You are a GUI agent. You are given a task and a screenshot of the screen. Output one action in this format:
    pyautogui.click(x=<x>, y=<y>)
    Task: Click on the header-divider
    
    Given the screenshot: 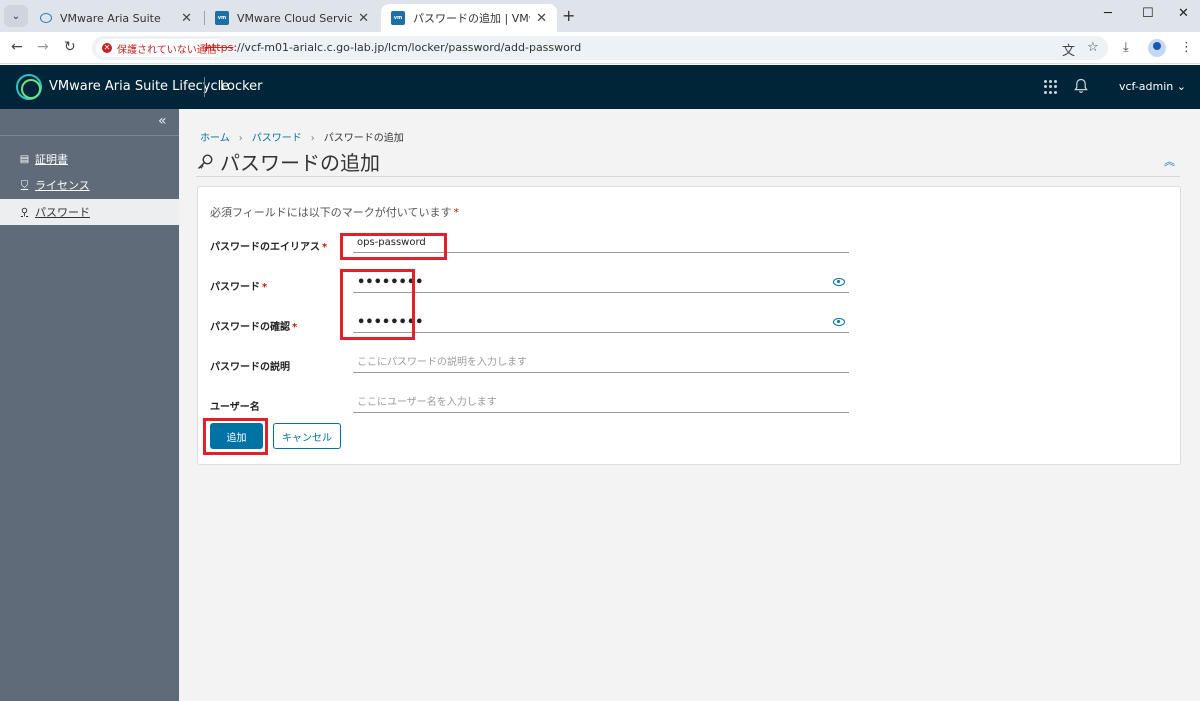 What is the action you would take?
    pyautogui.click(x=204, y=87)
    